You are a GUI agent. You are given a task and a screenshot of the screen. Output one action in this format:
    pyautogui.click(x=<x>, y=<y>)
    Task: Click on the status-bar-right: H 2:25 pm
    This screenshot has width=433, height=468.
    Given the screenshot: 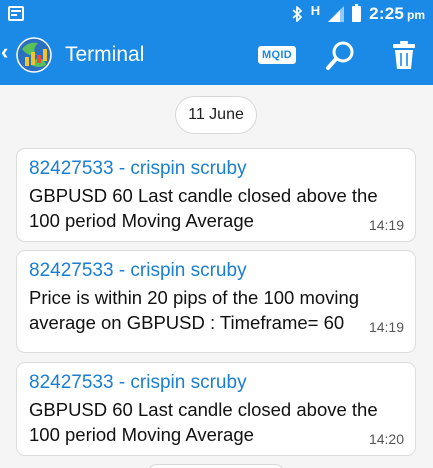 What is the action you would take?
    pyautogui.click(x=358, y=13)
    